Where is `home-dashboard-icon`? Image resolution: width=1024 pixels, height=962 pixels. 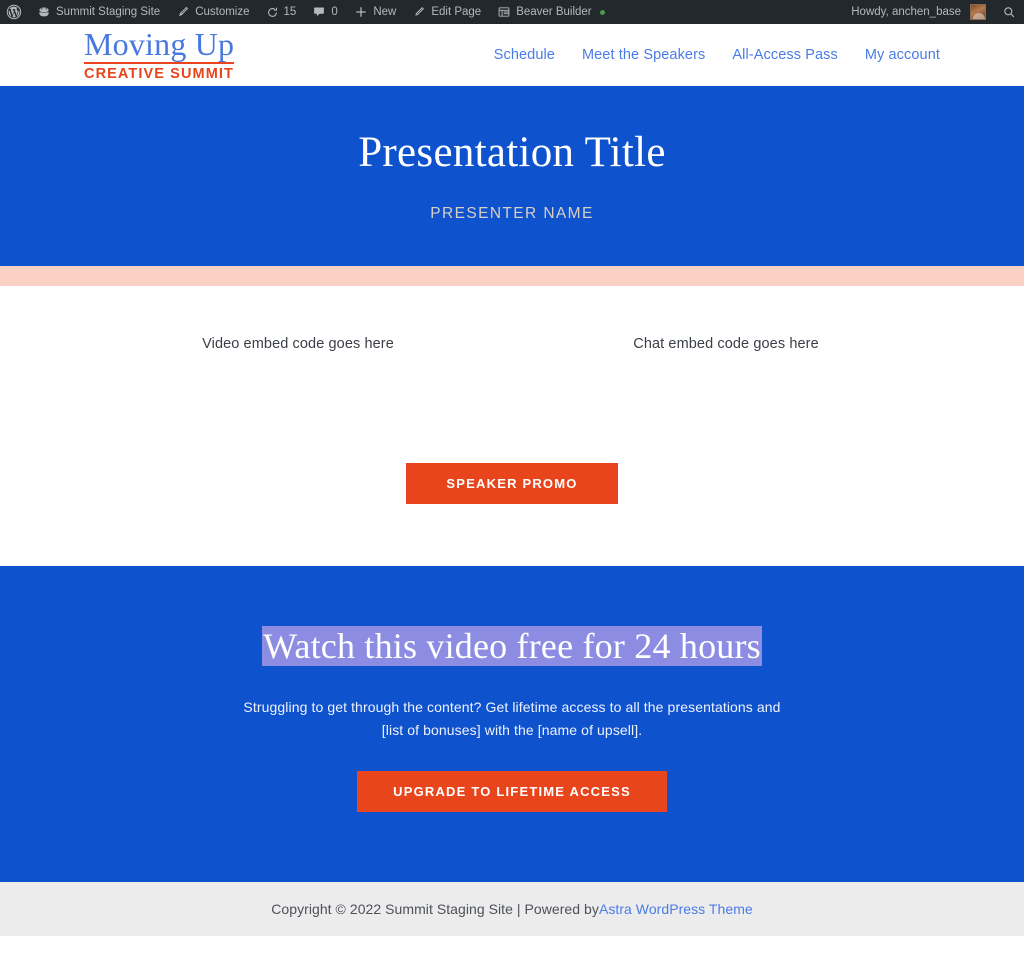
home-dashboard-icon is located at coordinates (44, 12).